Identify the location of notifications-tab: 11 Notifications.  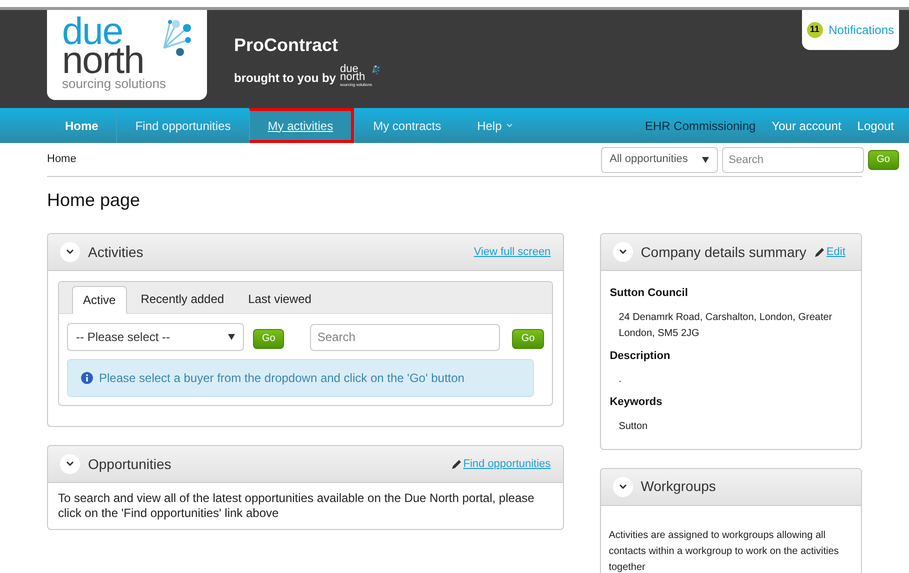
(850, 30).